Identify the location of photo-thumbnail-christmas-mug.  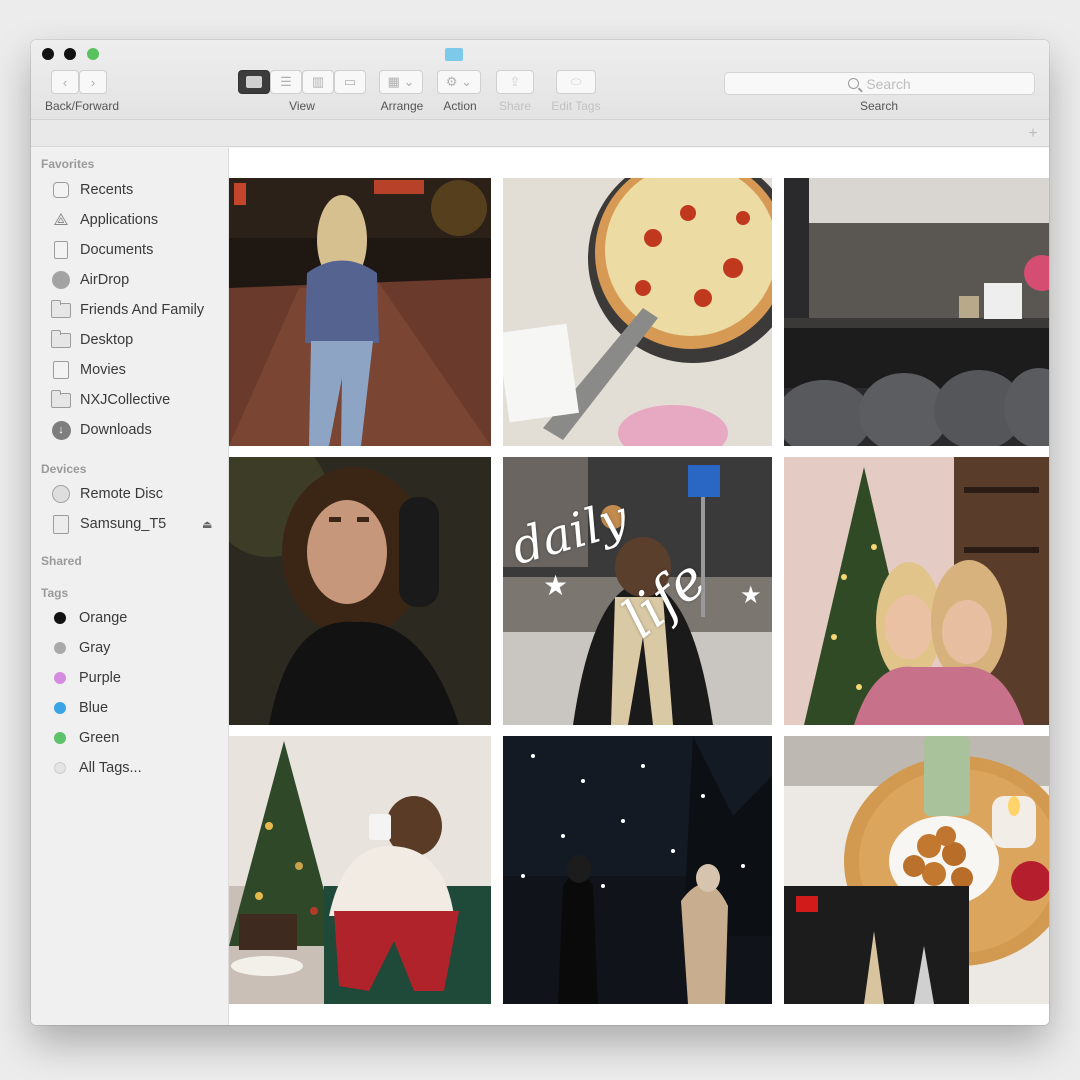
(360, 870).